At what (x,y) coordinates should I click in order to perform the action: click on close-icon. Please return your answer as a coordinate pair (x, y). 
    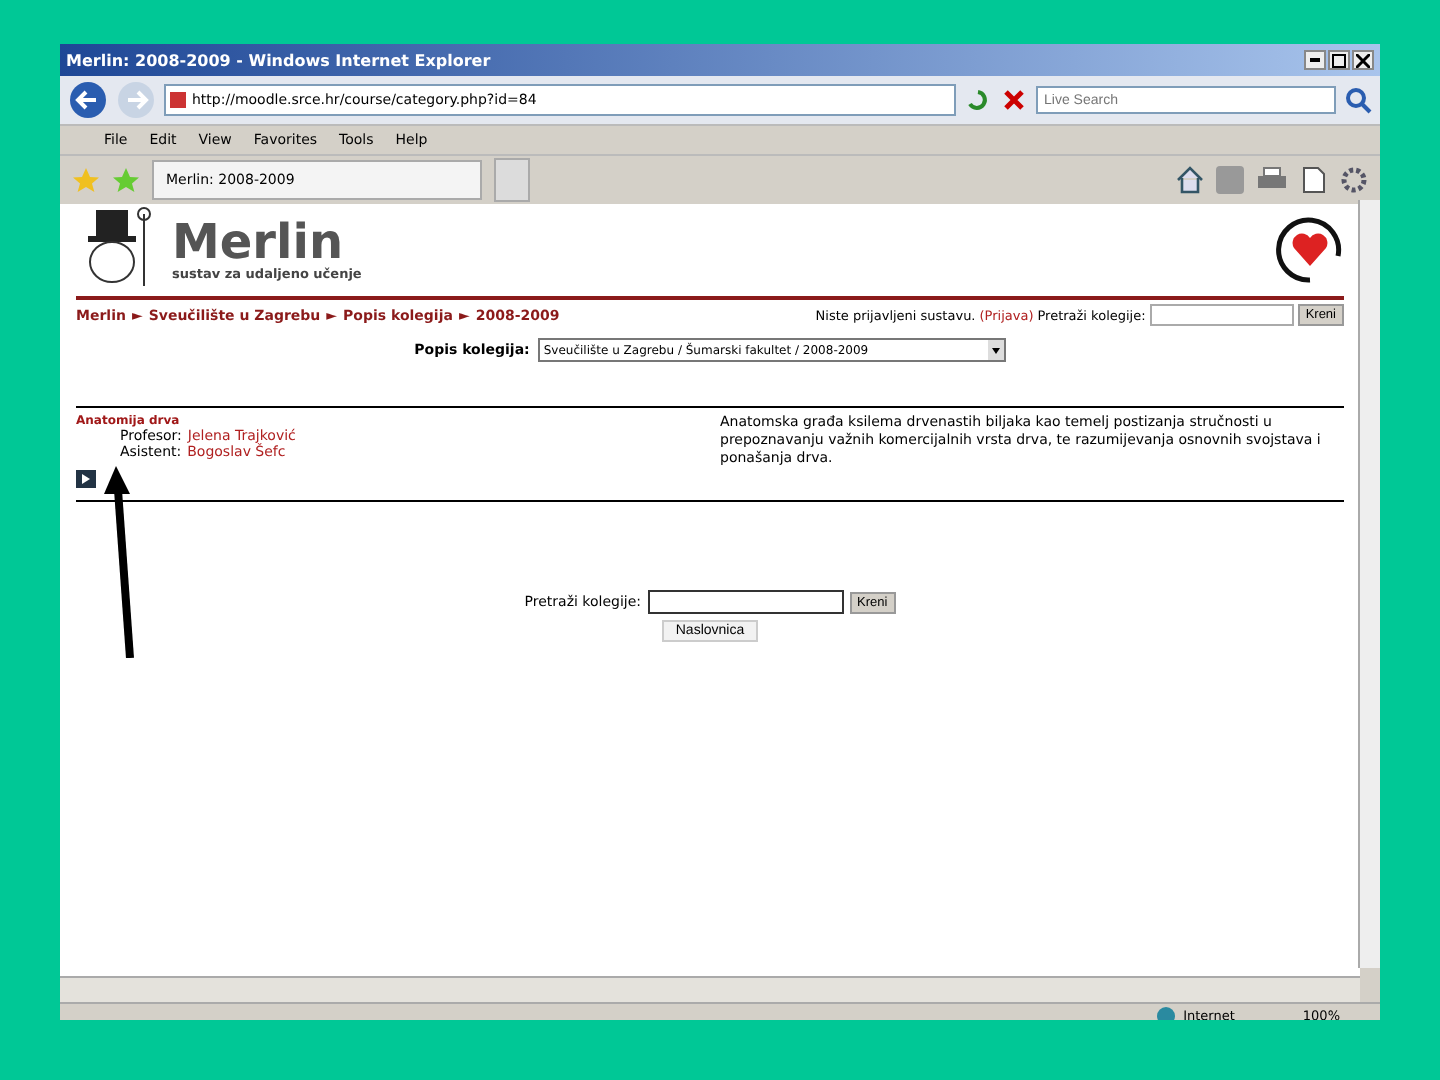
    Looking at the image, I should click on (1363, 60).